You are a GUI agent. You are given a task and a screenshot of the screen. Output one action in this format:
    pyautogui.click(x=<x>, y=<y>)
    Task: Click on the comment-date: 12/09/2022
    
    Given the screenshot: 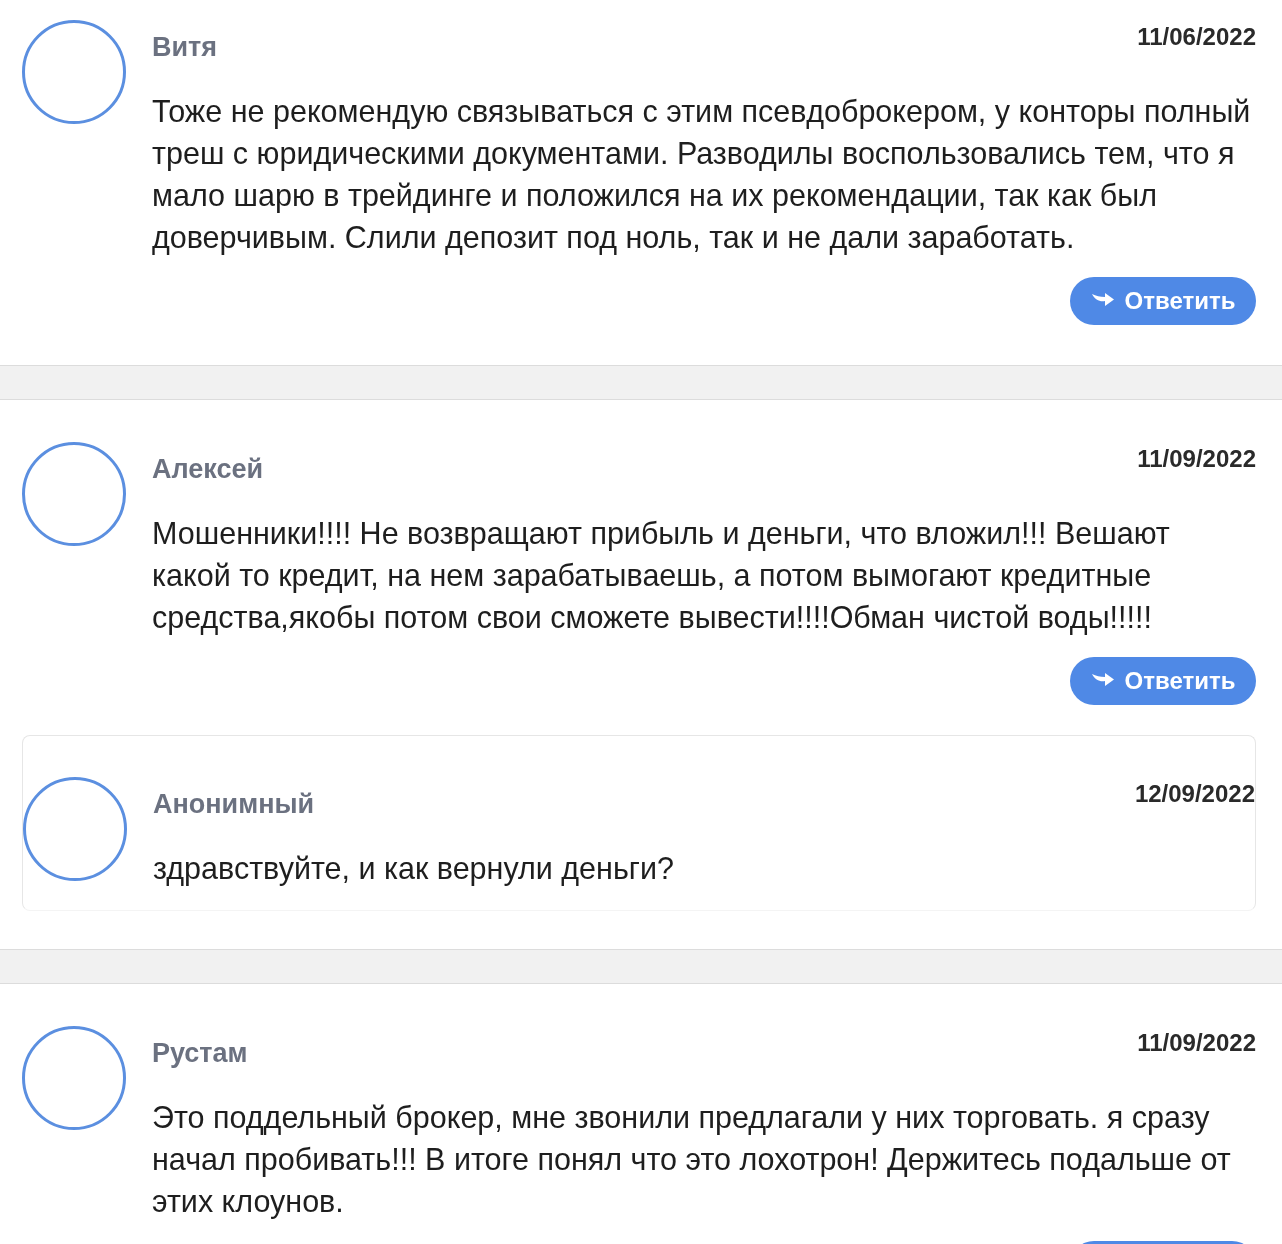 What is the action you would take?
    pyautogui.click(x=1194, y=794)
    